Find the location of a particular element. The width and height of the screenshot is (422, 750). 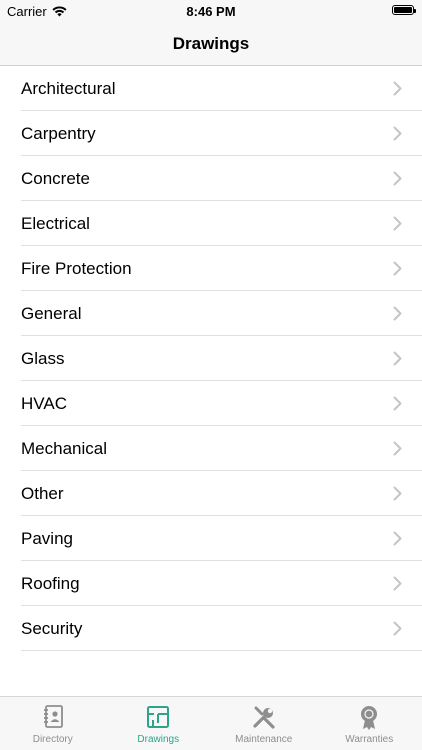

list-item-label: Other is located at coordinates (42, 493).